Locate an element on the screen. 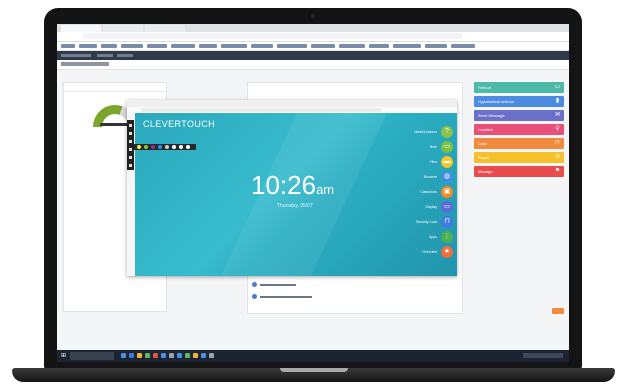 The height and width of the screenshot is (391, 627). launcher-label: Note is located at coordinates (433, 147).